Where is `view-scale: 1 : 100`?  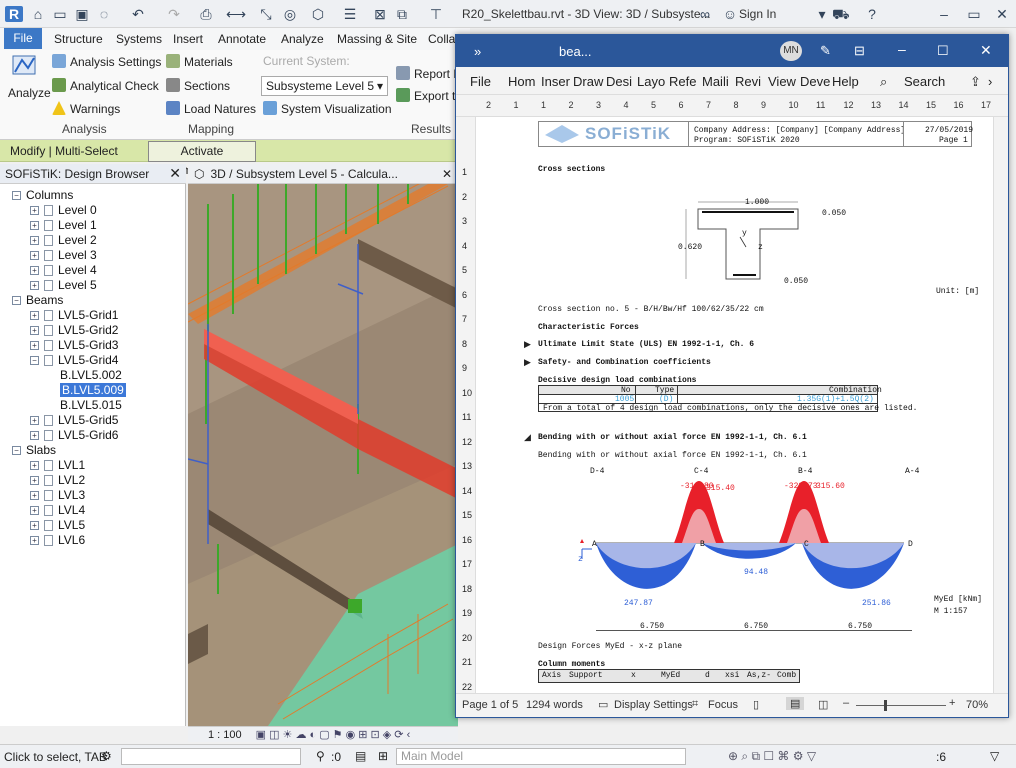 view-scale: 1 : 100 is located at coordinates (225, 735).